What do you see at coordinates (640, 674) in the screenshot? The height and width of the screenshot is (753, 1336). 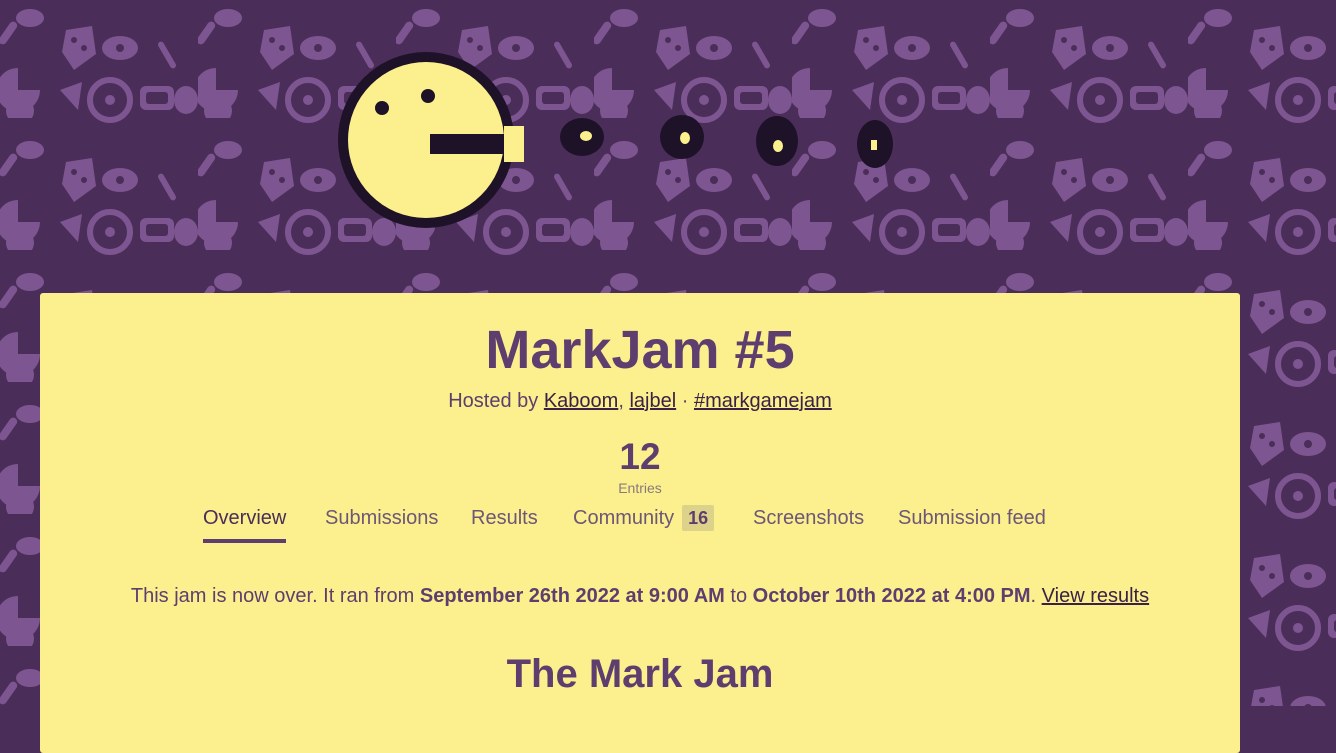 I see `section-title: The Mark Jam` at bounding box center [640, 674].